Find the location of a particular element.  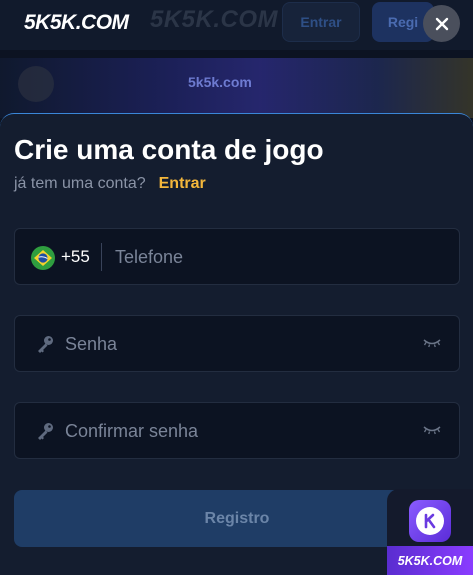

confirm-password-field: Confirmar senha is located at coordinates (237, 430).